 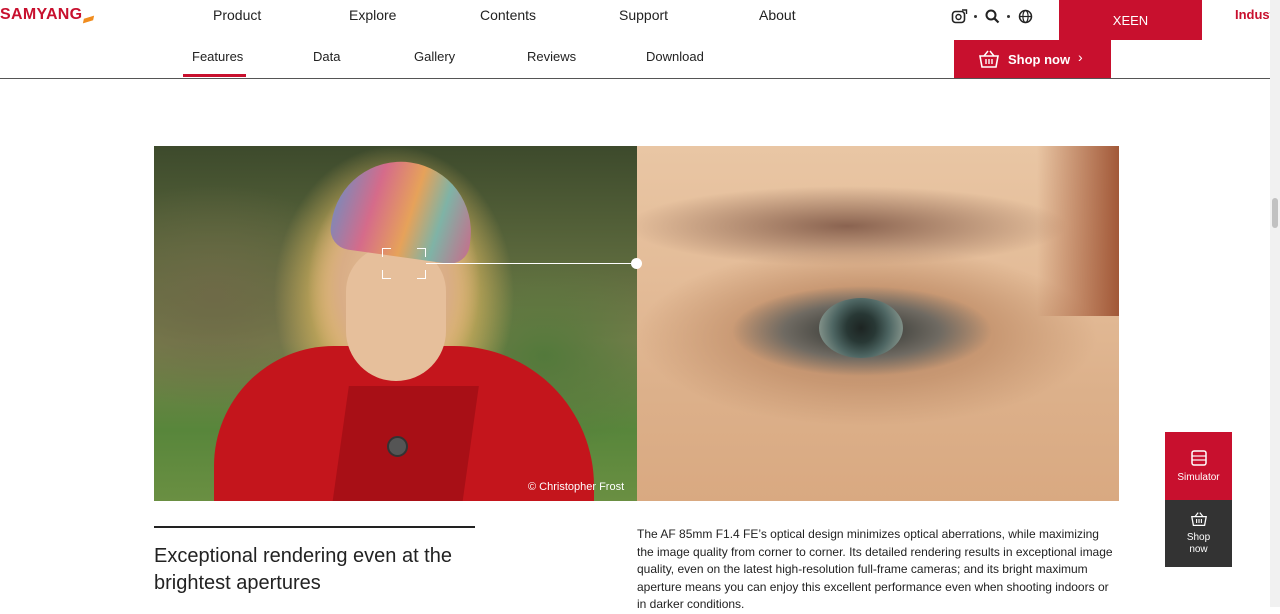 I want to click on photo-credit: © Christopher Frost, so click(x=576, y=487).